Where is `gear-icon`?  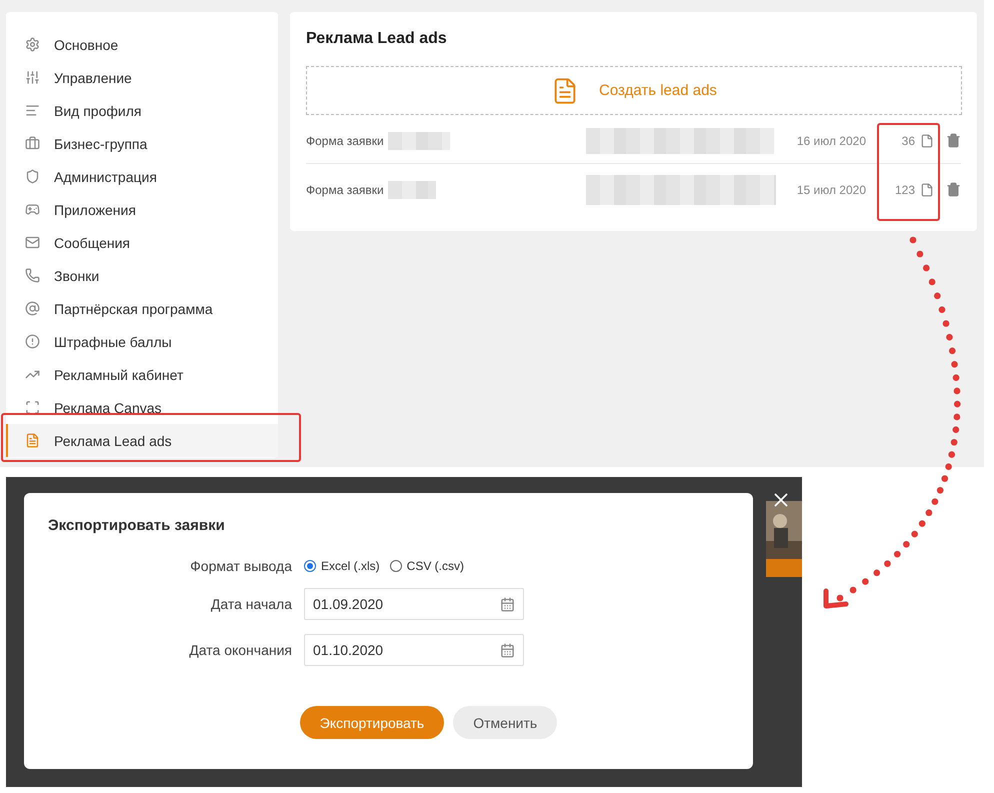 gear-icon is located at coordinates (32, 44).